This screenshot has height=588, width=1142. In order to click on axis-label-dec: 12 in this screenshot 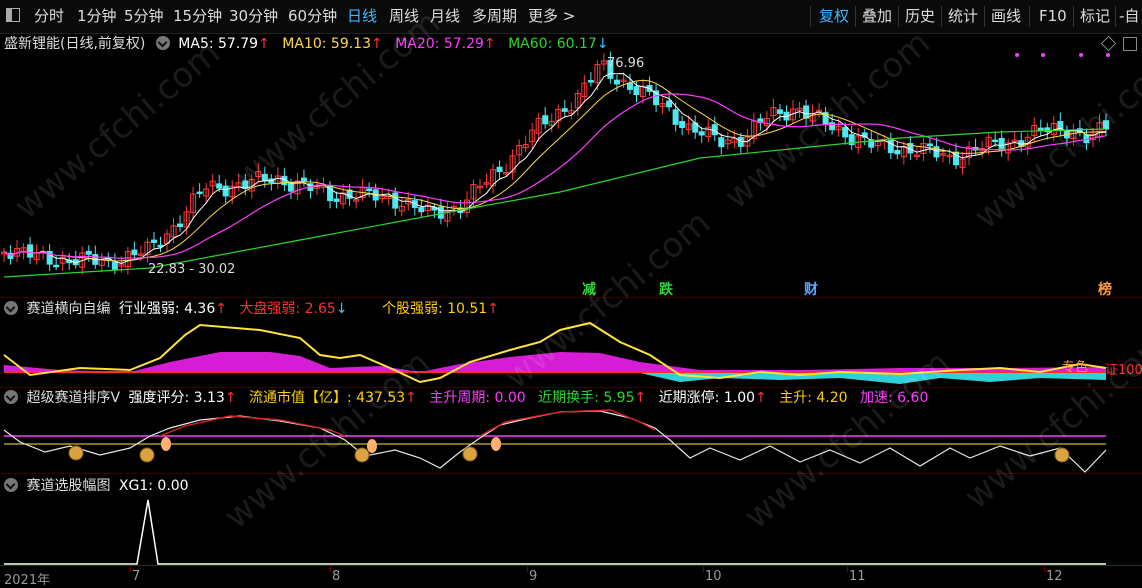, I will do `click(1054, 576)`.